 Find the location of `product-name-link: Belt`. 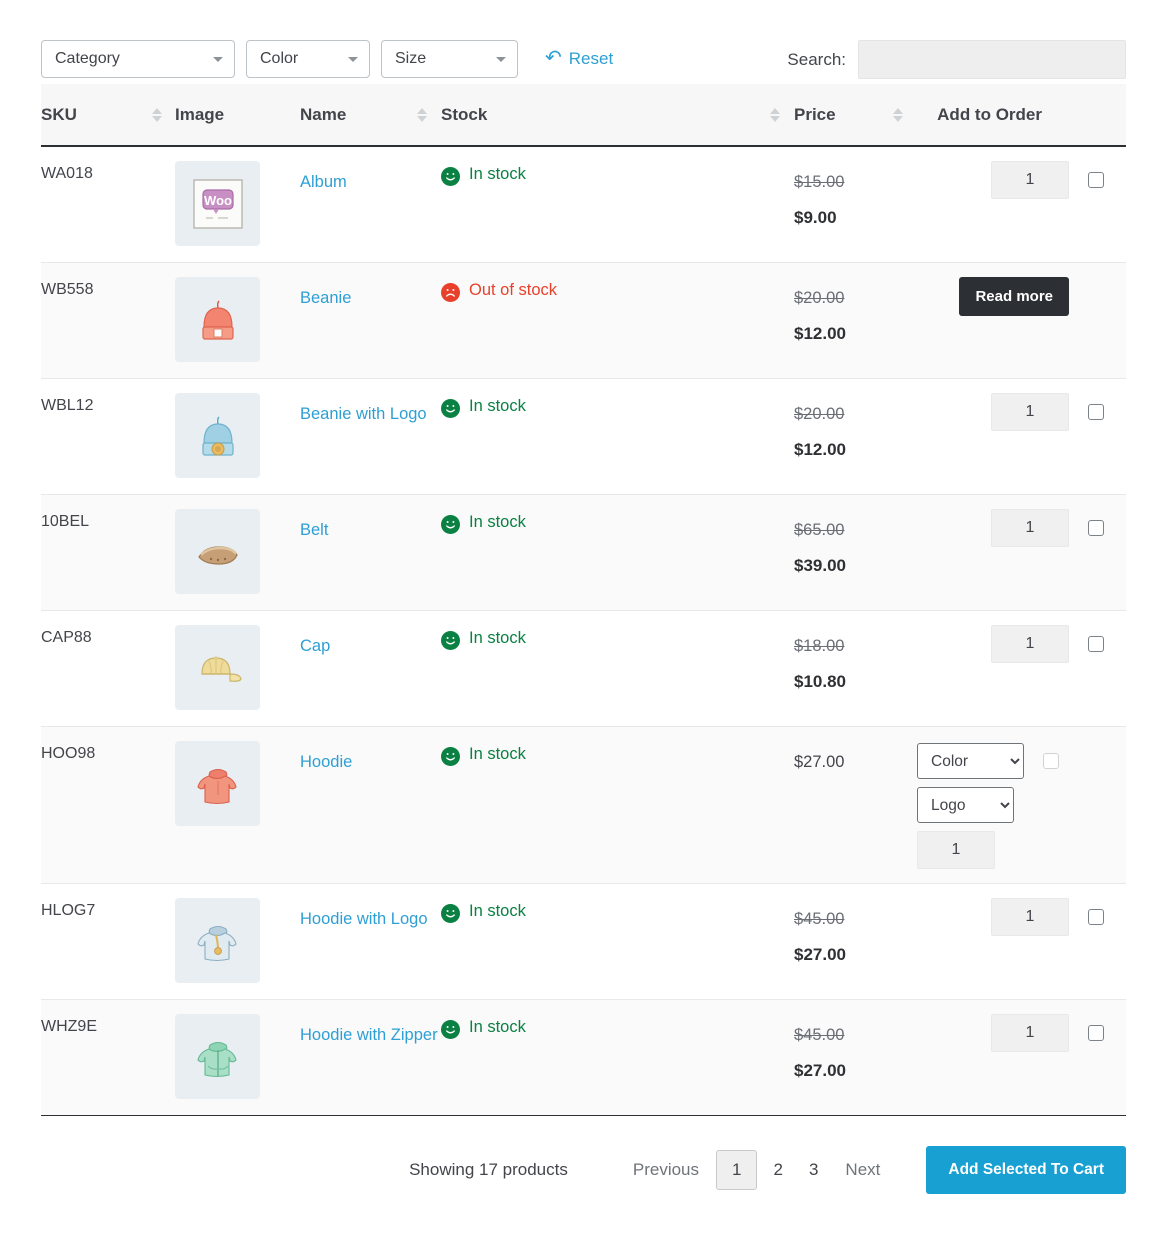

product-name-link: Belt is located at coordinates (314, 530).